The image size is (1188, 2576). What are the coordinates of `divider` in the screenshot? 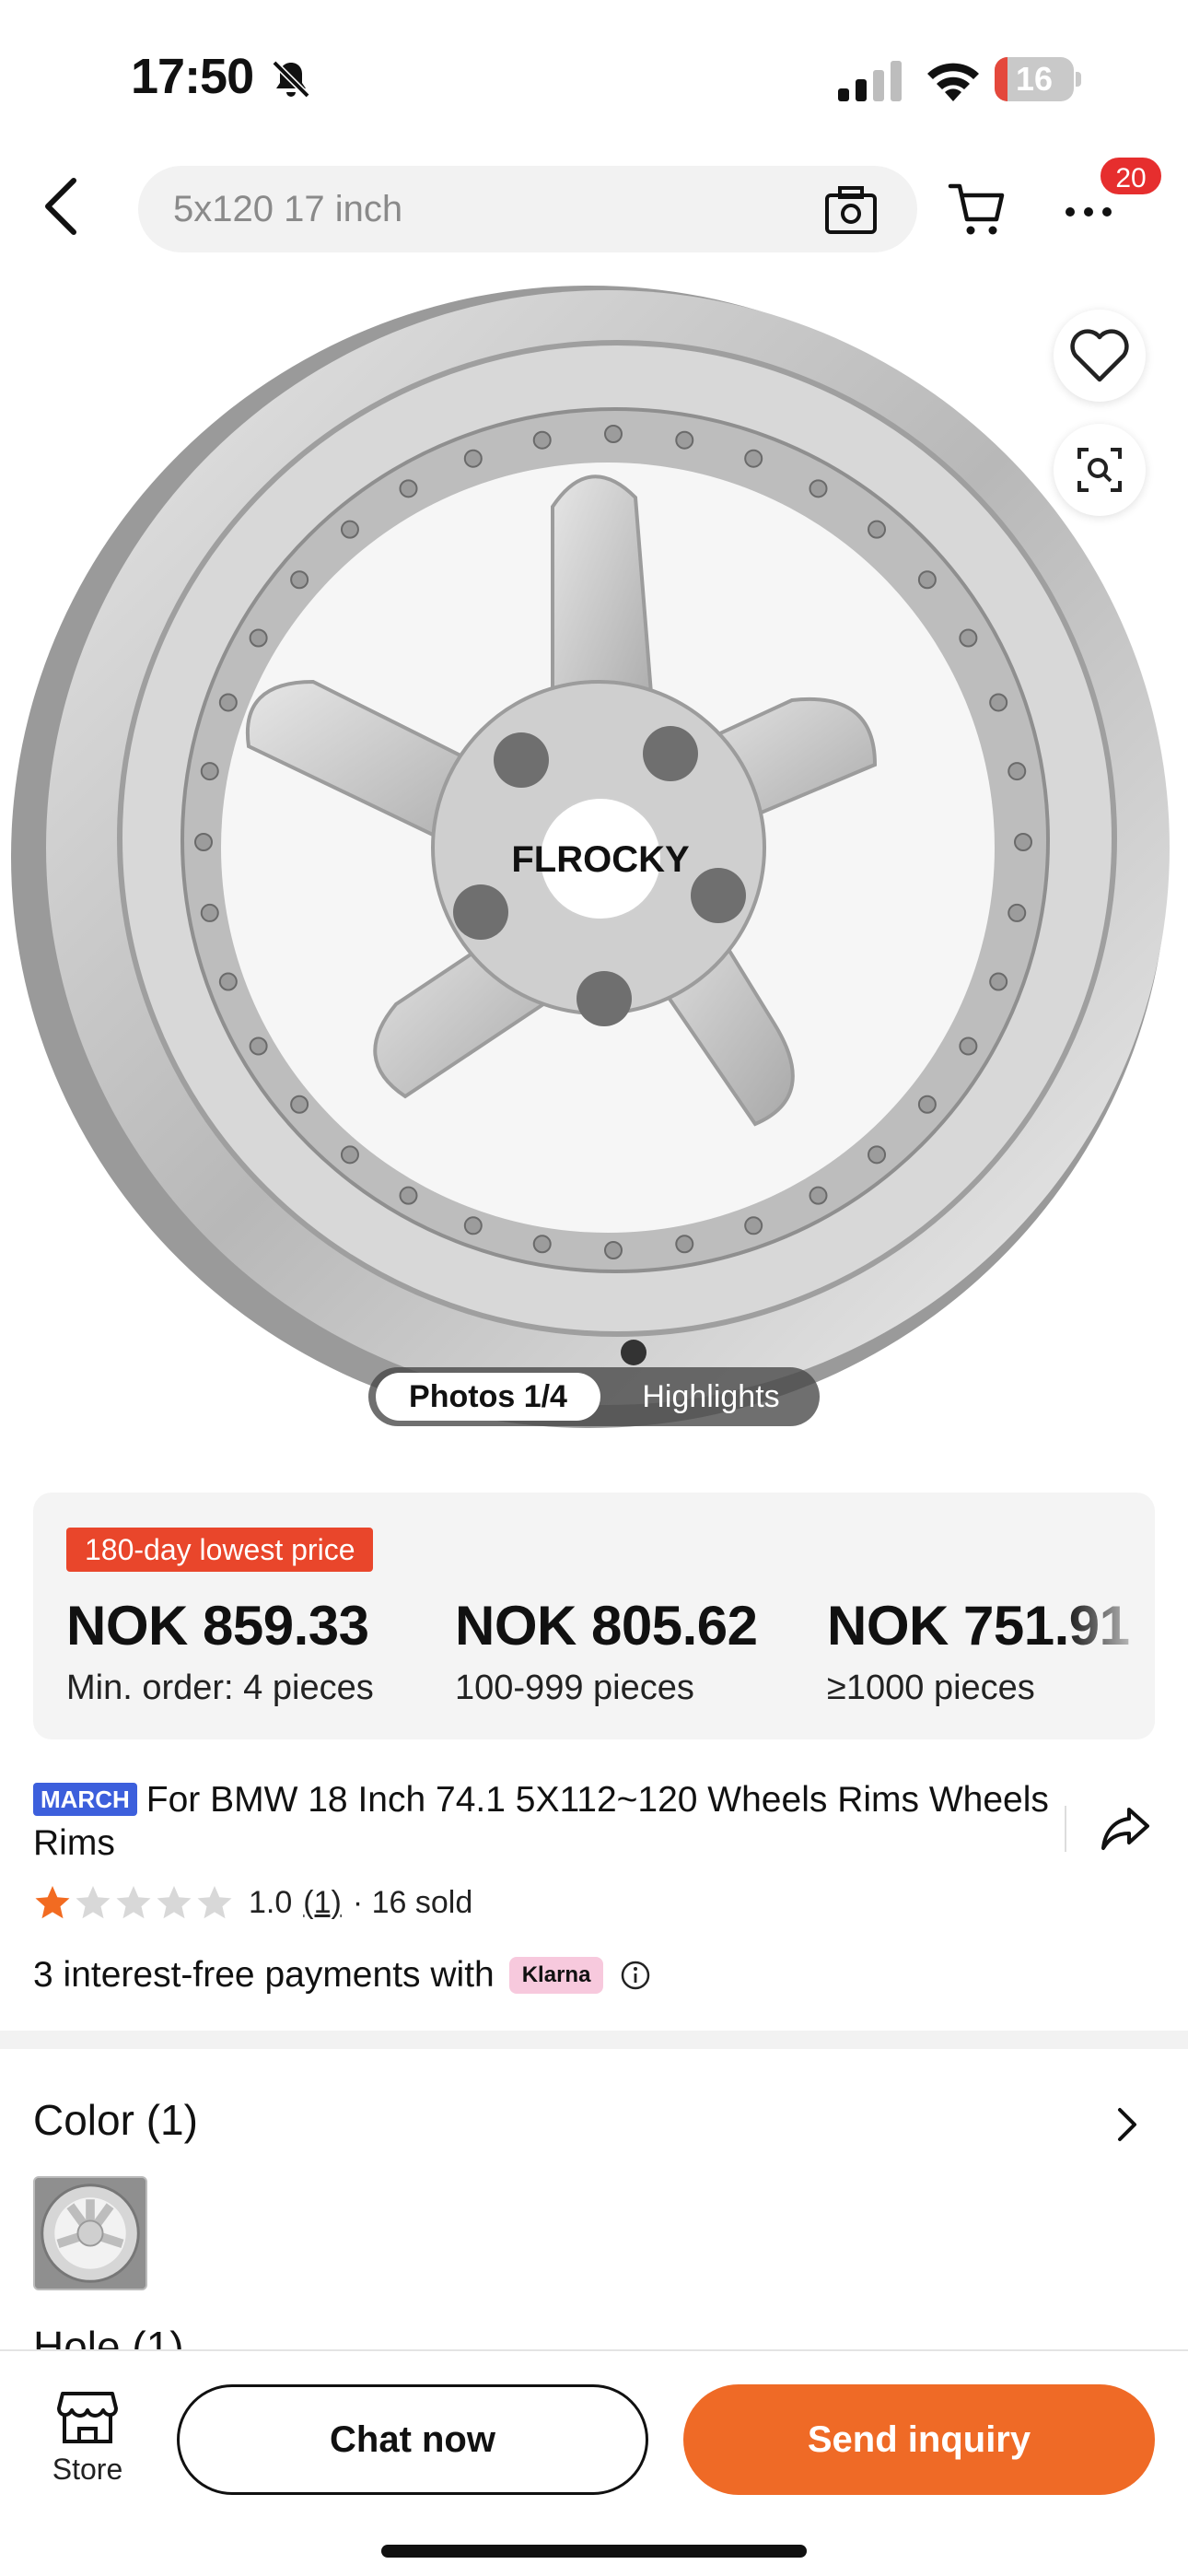 It's located at (1065, 1829).